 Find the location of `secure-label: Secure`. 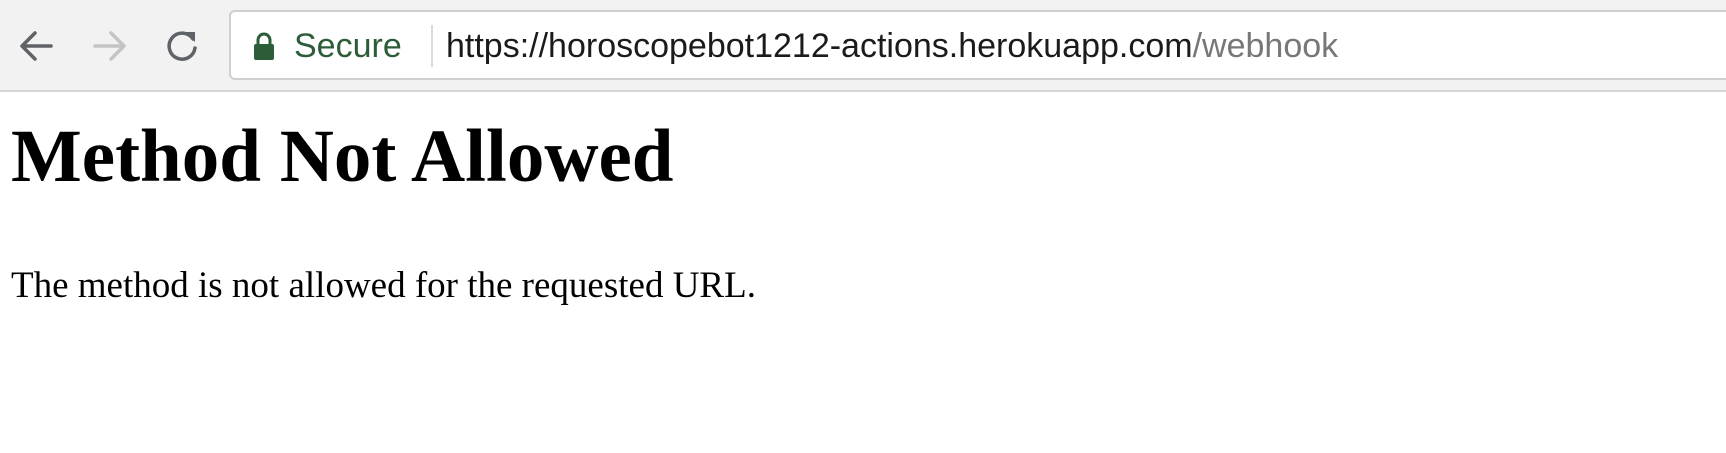

secure-label: Secure is located at coordinates (348, 46).